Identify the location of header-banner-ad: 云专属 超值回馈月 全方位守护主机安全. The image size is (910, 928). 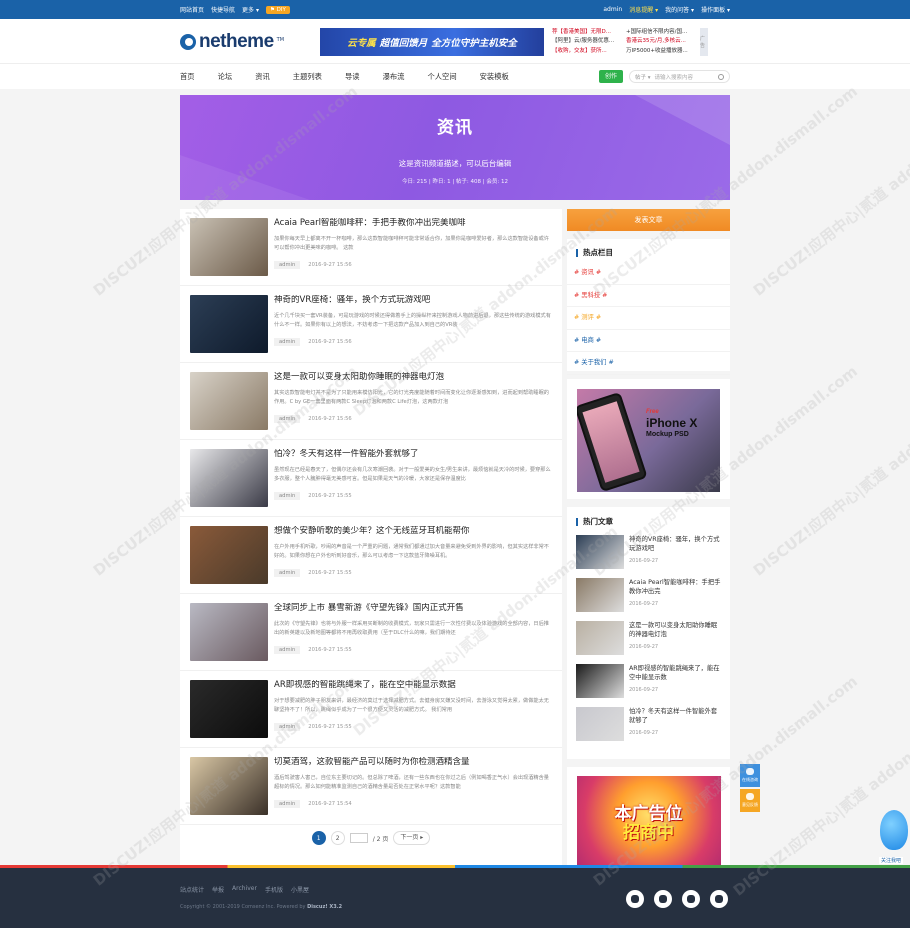
(432, 41).